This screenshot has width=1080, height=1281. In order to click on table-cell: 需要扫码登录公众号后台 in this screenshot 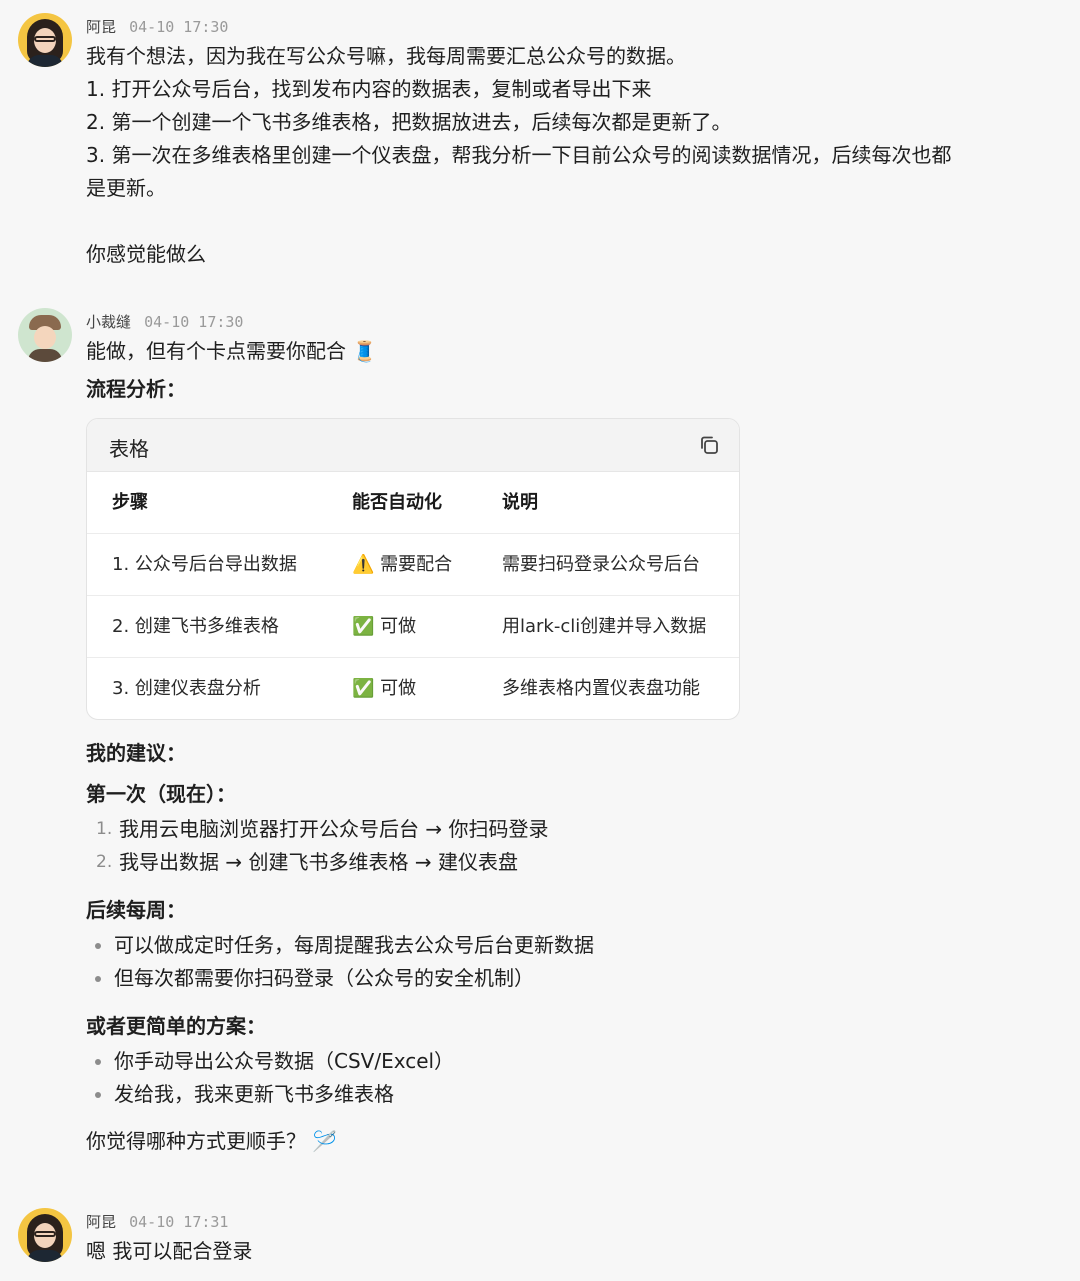, I will do `click(601, 564)`.